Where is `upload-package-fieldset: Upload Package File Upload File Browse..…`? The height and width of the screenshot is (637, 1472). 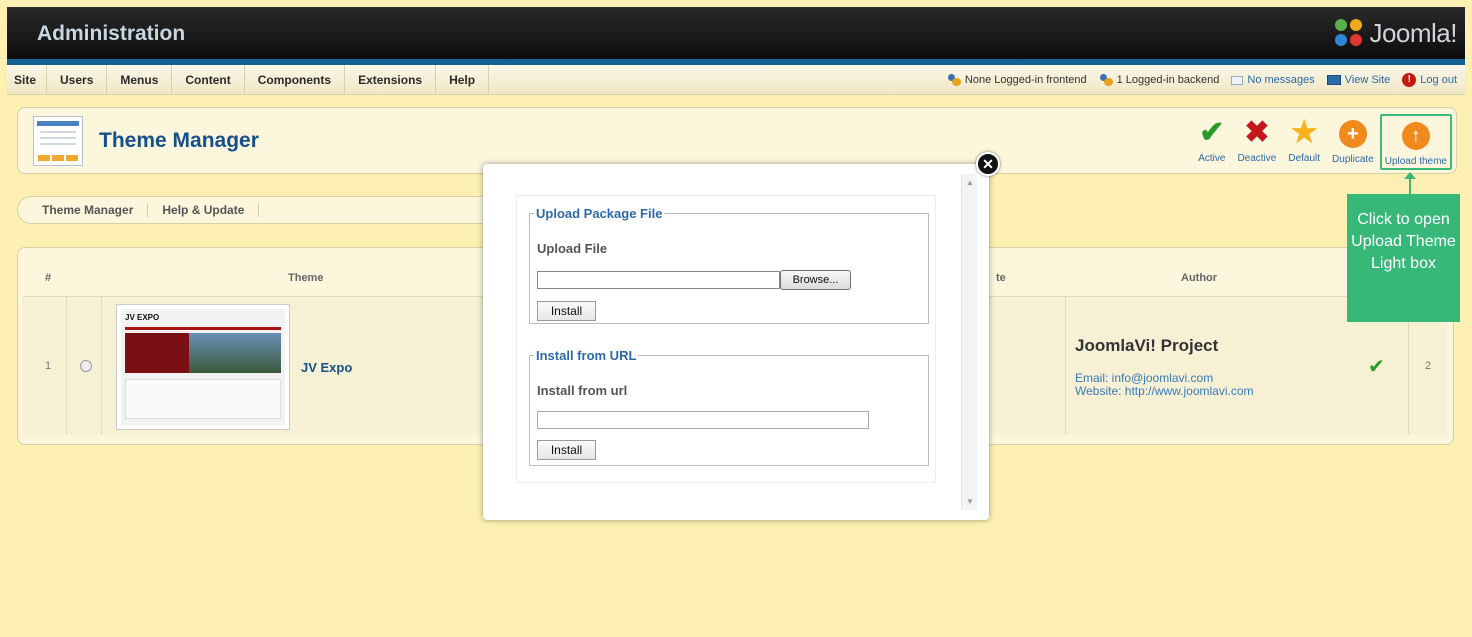
upload-package-fieldset: Upload Package File Upload File Browse..… is located at coordinates (729, 265).